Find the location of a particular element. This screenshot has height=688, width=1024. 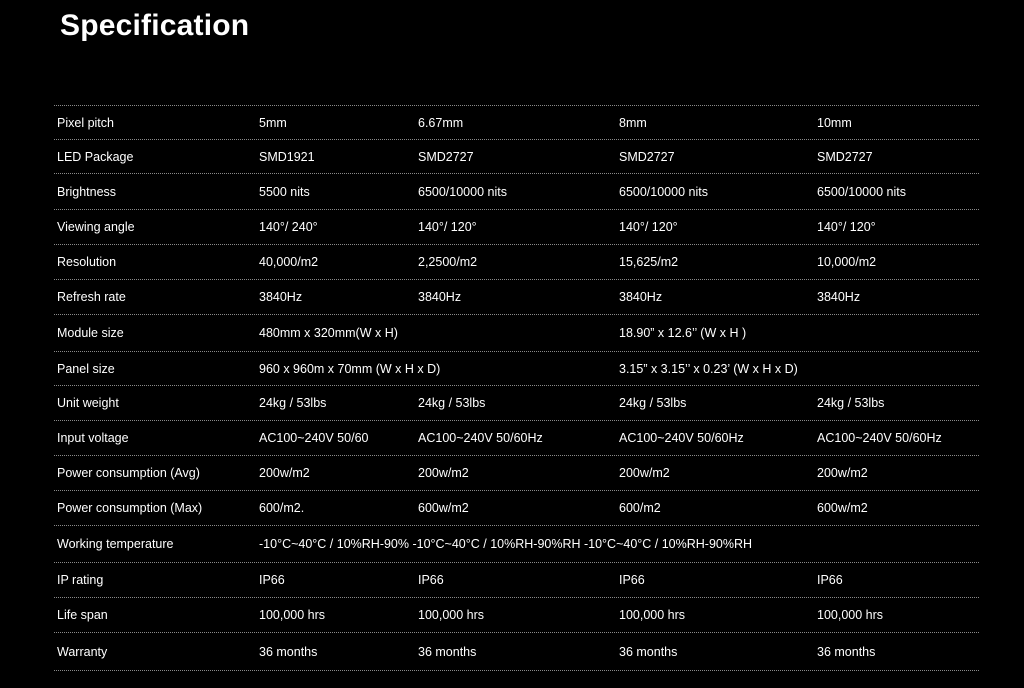

cell-value: 10,000/m2 is located at coordinates (847, 261).